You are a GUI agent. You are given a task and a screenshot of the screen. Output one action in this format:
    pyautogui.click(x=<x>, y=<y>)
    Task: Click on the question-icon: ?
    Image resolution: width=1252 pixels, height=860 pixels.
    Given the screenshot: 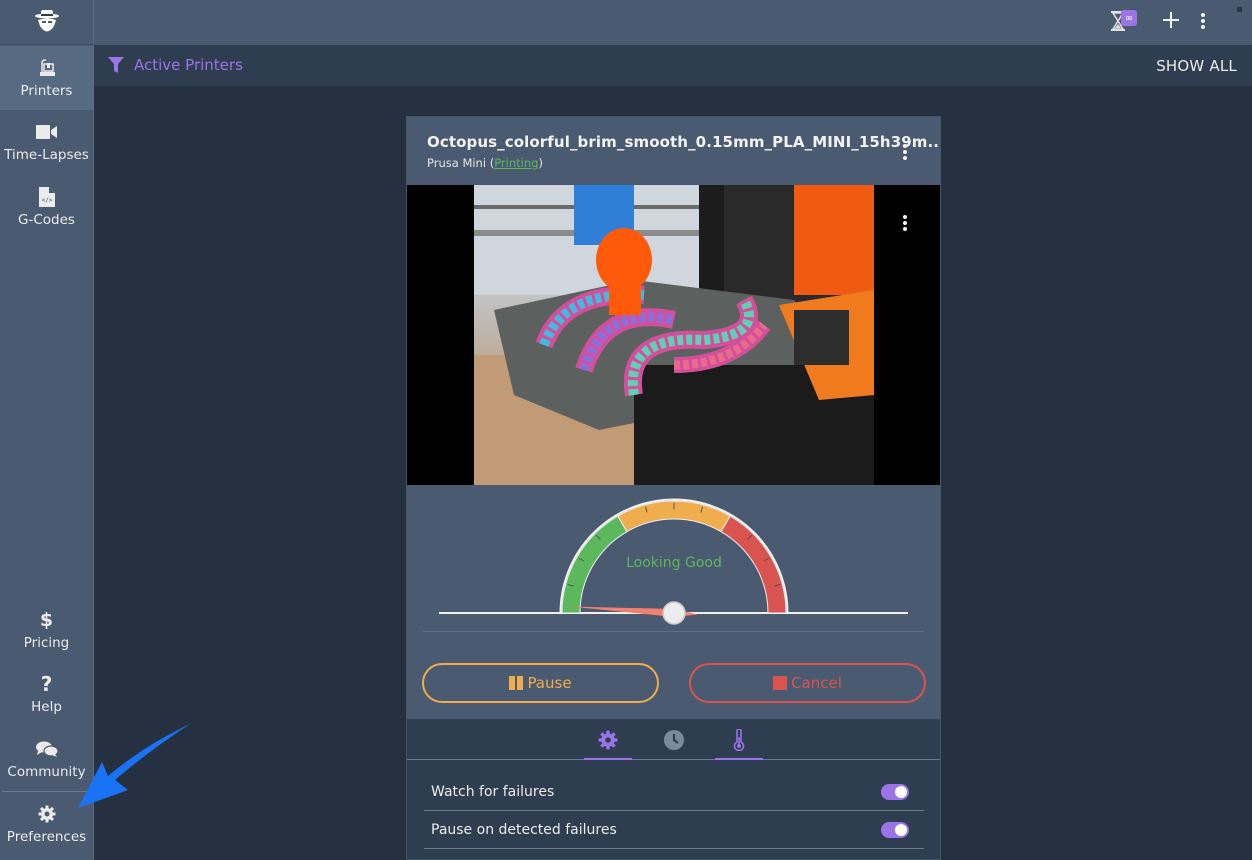 What is the action you would take?
    pyautogui.click(x=46, y=684)
    